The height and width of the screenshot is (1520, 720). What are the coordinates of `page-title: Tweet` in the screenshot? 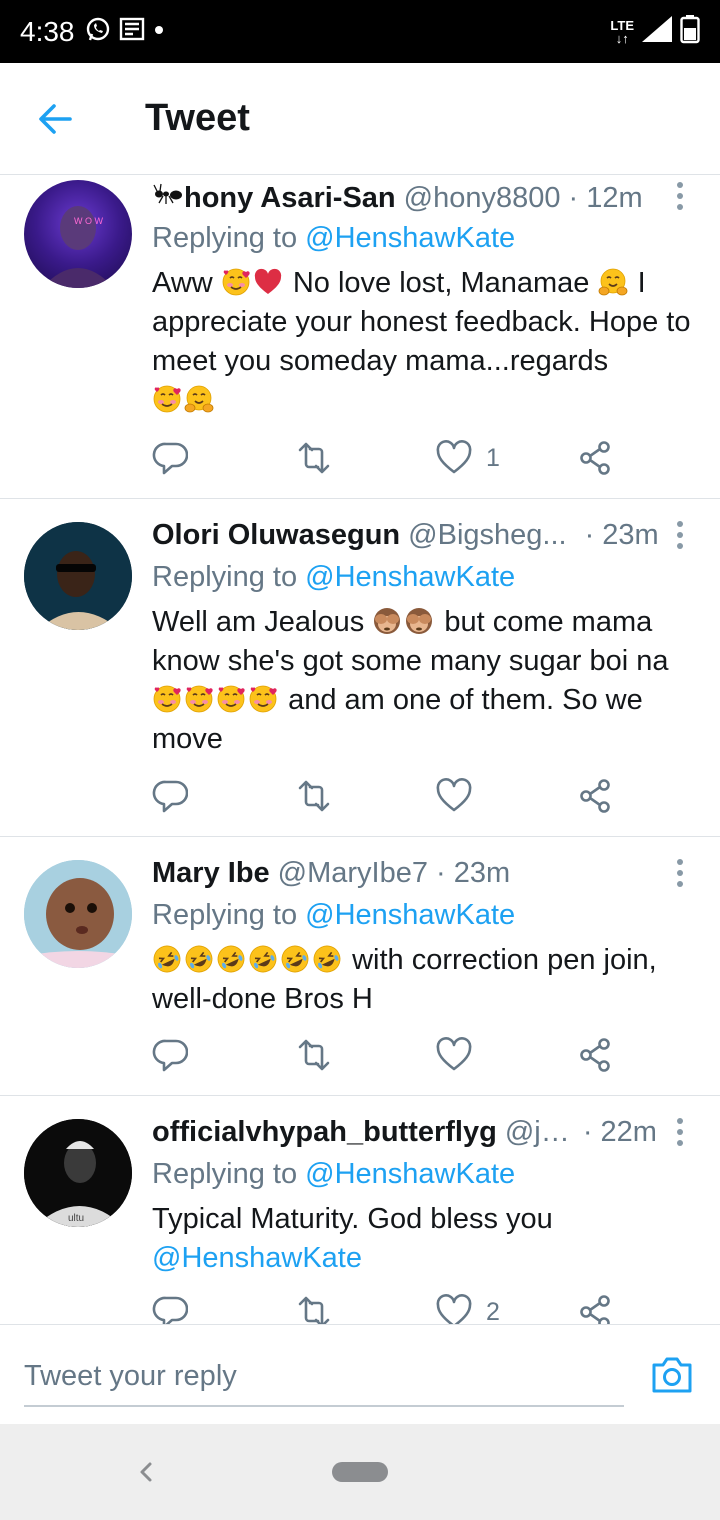 It's located at (197, 118).